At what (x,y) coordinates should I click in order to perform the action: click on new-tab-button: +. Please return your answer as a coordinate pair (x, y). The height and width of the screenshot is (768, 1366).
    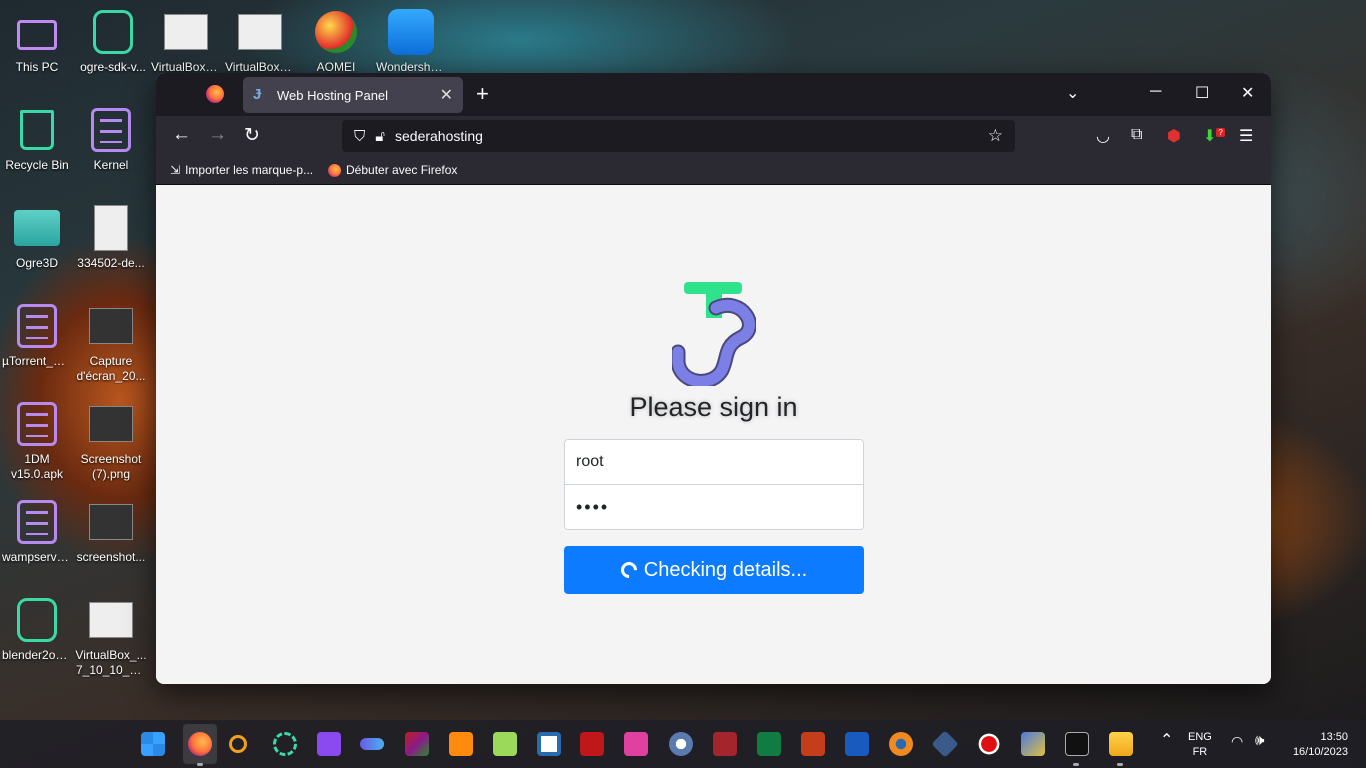
    Looking at the image, I should click on (482, 94).